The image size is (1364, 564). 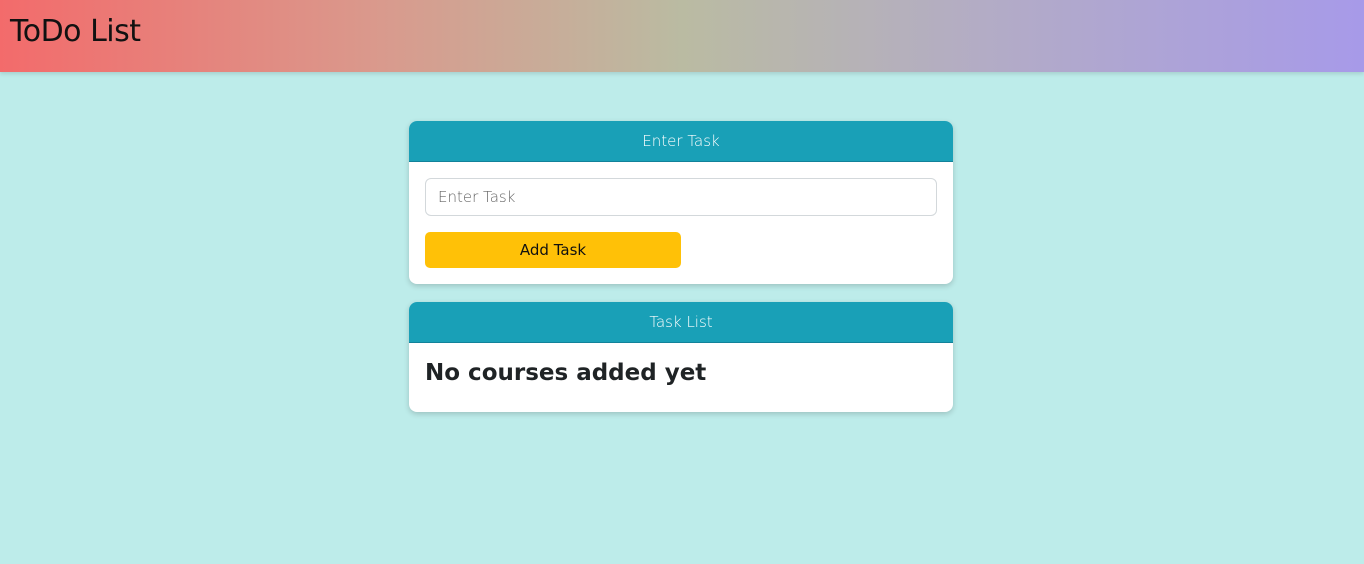 What do you see at coordinates (681, 322) in the screenshot?
I see `task-list-card-header: Task List` at bounding box center [681, 322].